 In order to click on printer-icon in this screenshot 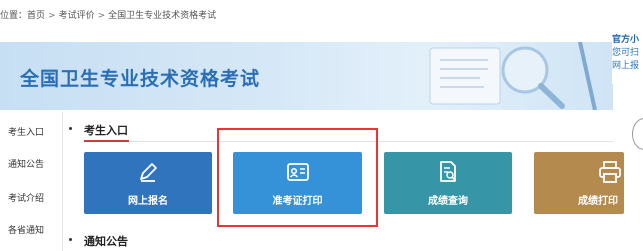, I will do `click(610, 172)`.